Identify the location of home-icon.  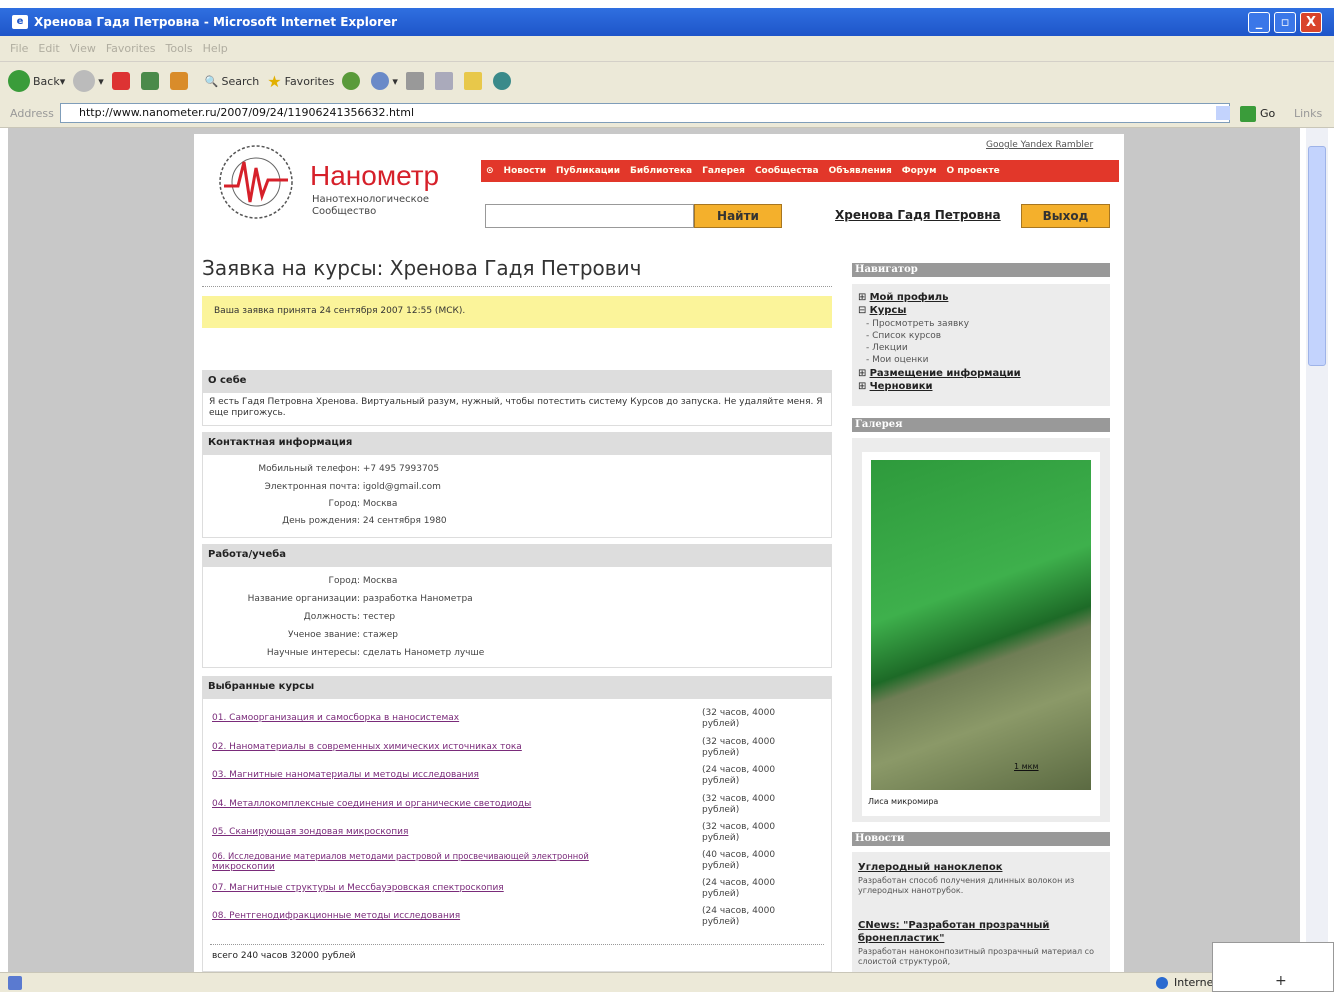
(178, 81).